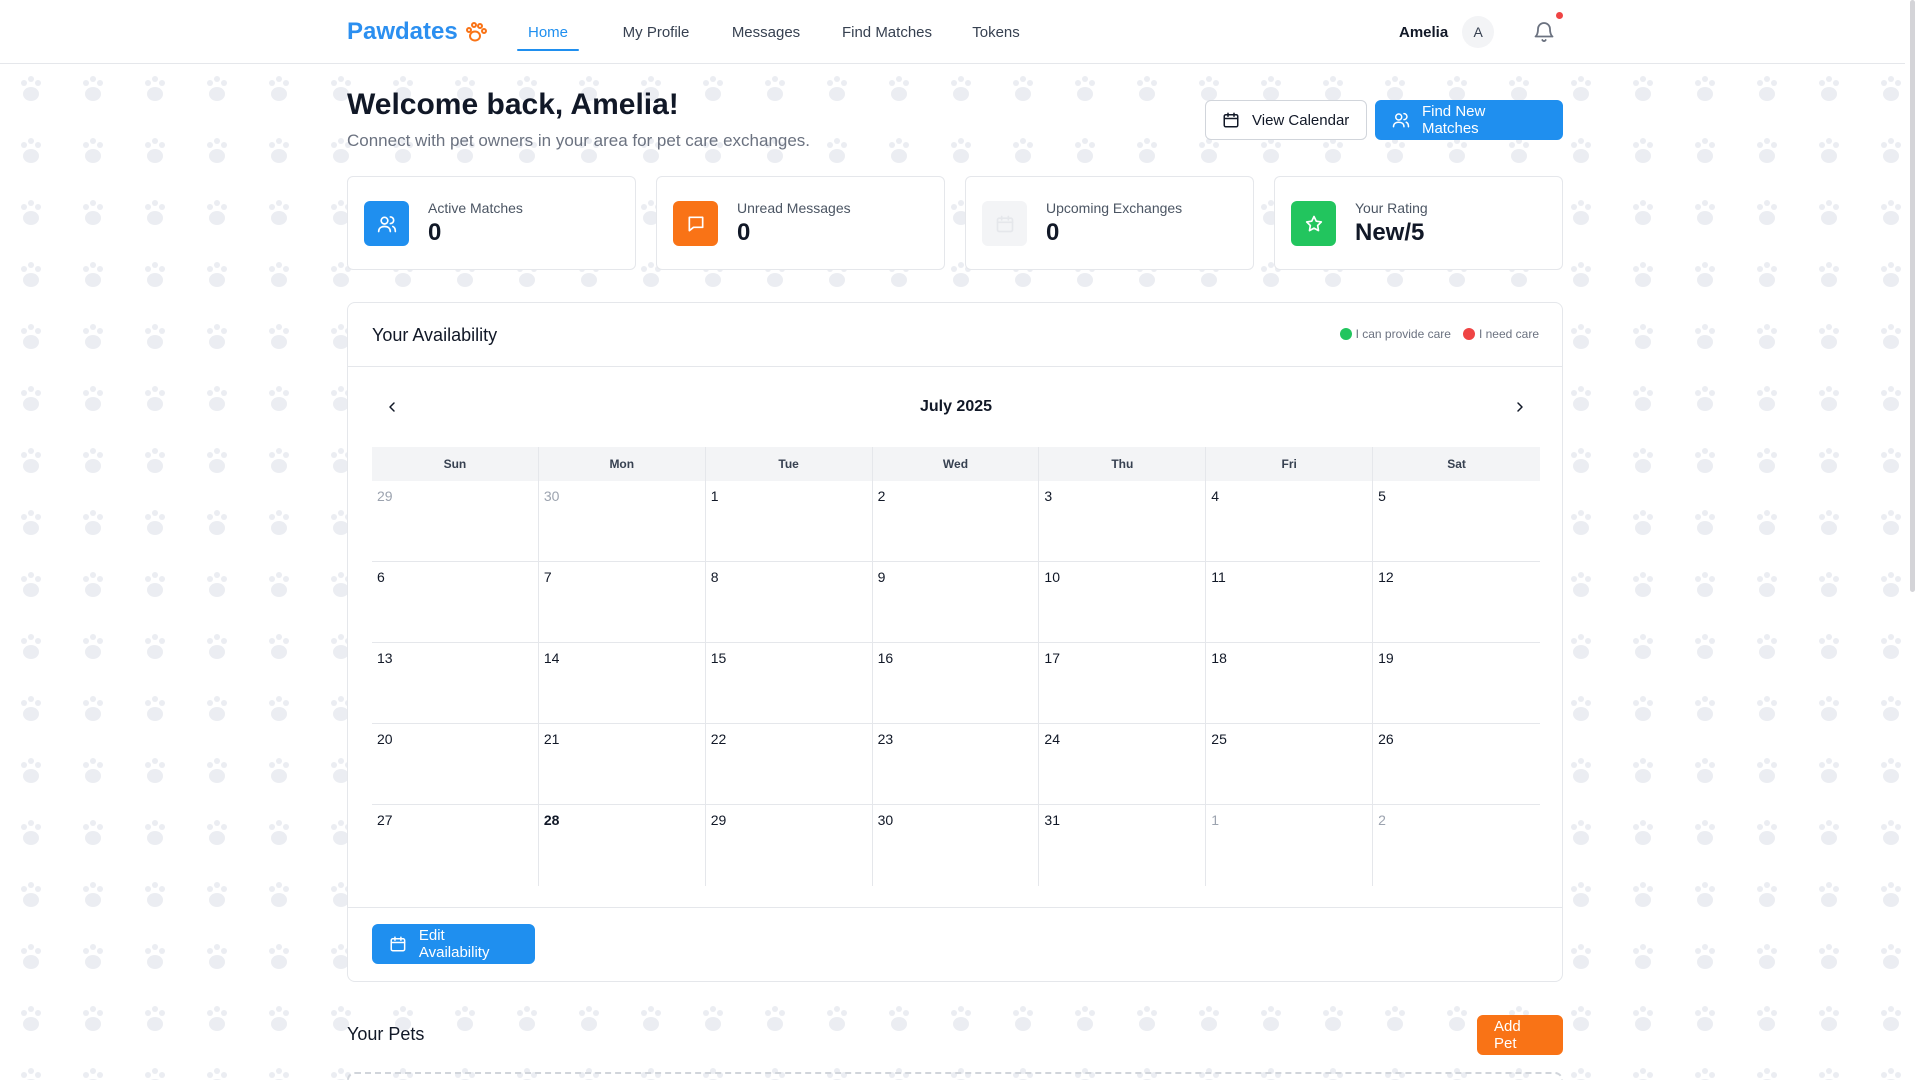 The height and width of the screenshot is (1080, 1920). What do you see at coordinates (1123, 764) in the screenshot?
I see `calendar-day-cell: 24` at bounding box center [1123, 764].